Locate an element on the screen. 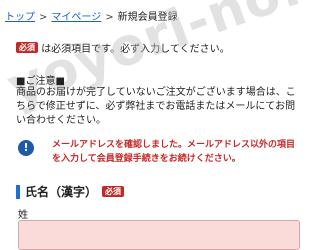 The image size is (320, 250). info-alert-icon: ! is located at coordinates (26, 148).